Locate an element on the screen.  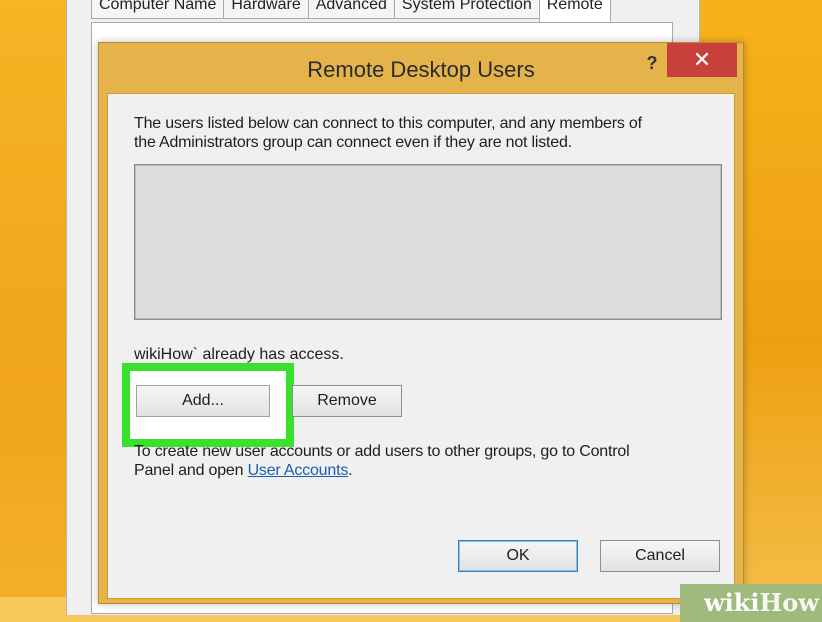
watermark-how: How is located at coordinates (789, 602).